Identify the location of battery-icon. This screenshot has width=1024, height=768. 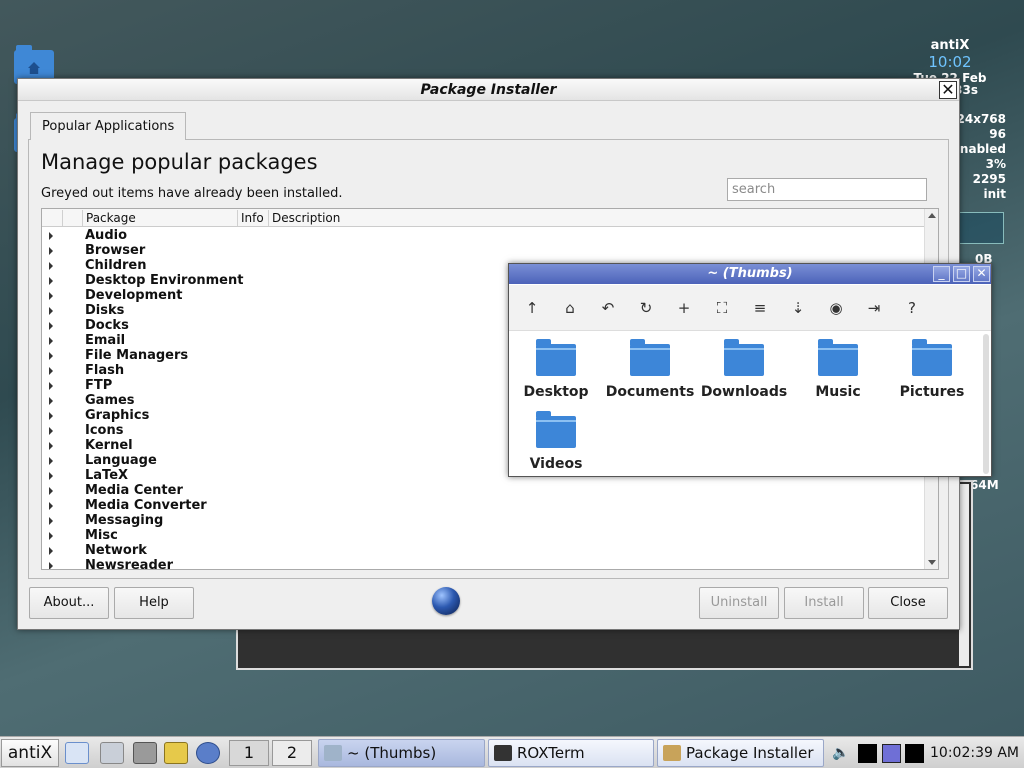
(914, 753).